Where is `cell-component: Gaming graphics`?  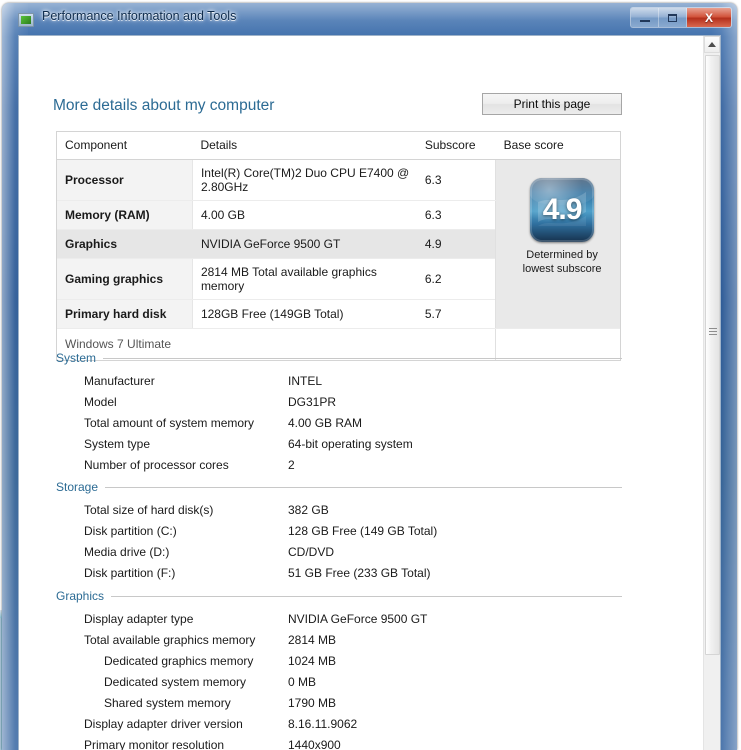 cell-component: Gaming graphics is located at coordinates (125, 279).